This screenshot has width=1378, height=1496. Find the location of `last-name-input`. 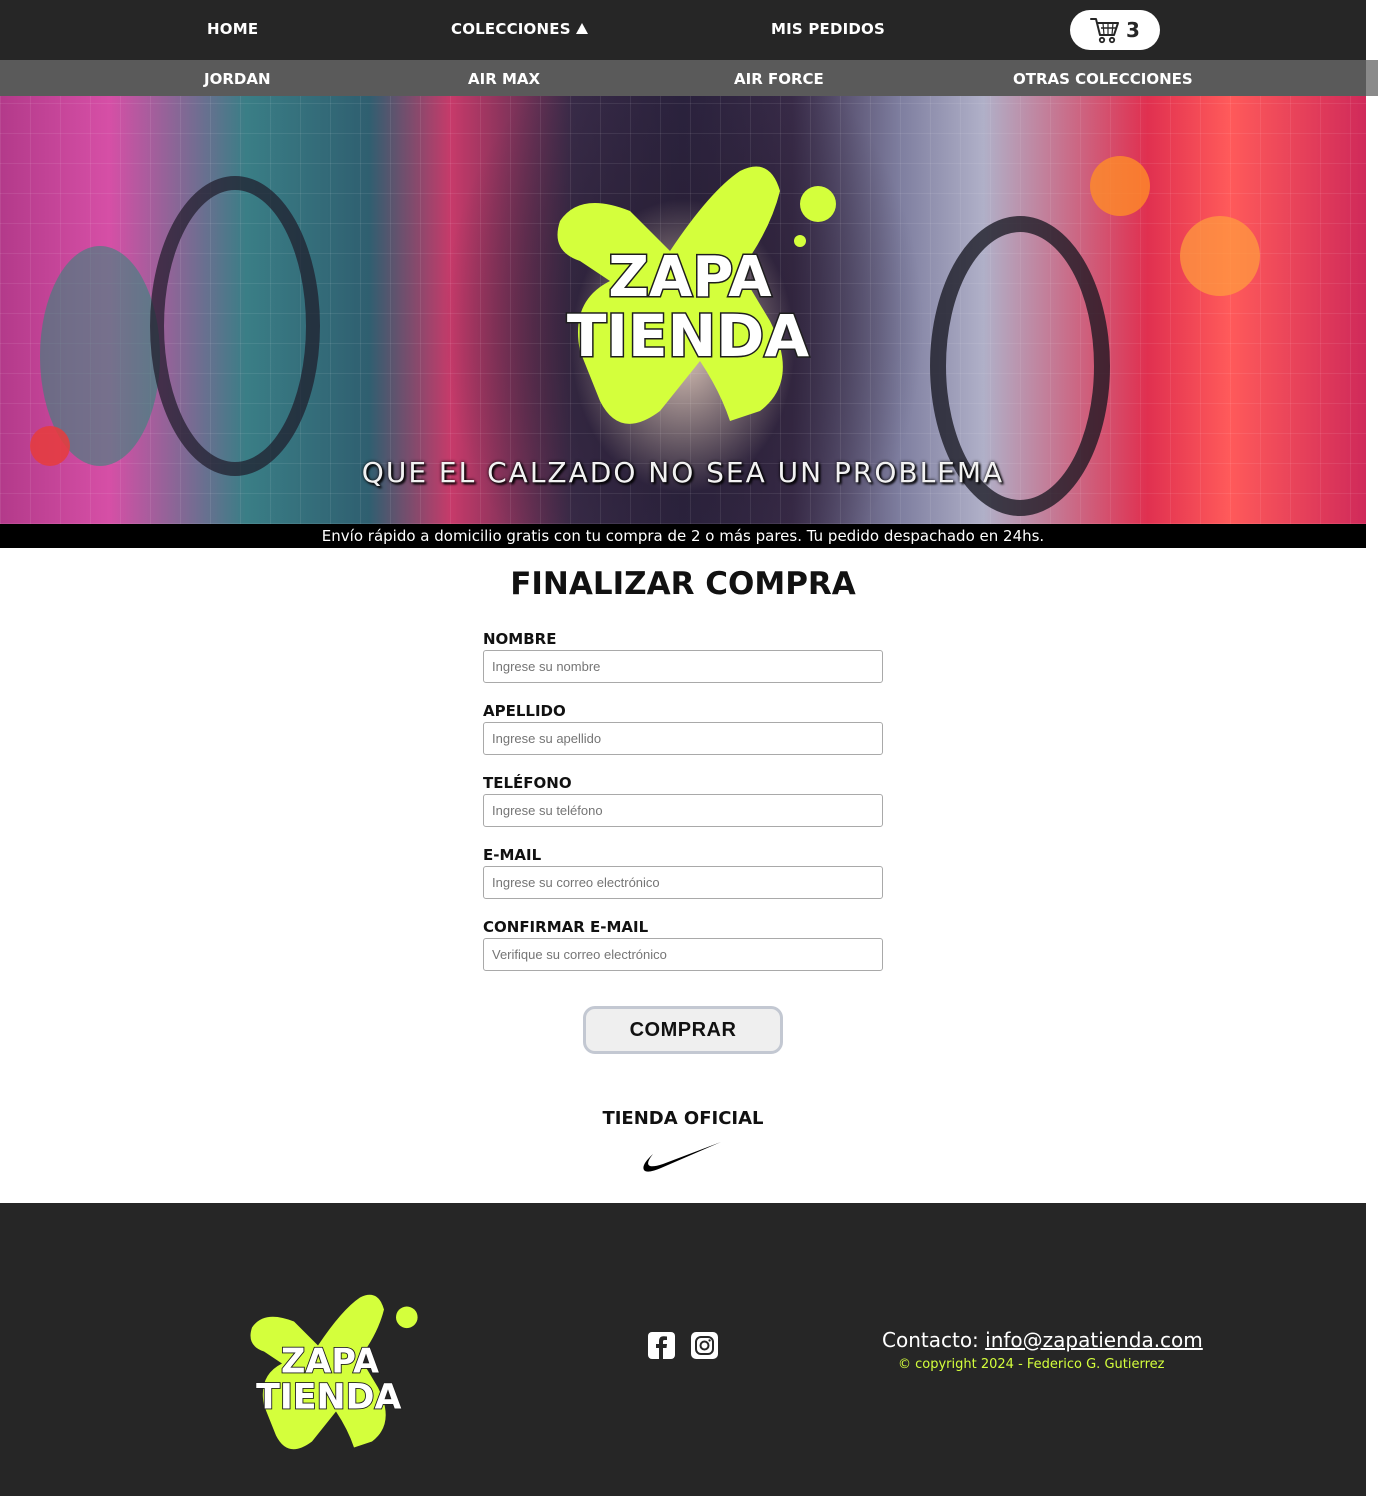

last-name-input is located at coordinates (683, 738).